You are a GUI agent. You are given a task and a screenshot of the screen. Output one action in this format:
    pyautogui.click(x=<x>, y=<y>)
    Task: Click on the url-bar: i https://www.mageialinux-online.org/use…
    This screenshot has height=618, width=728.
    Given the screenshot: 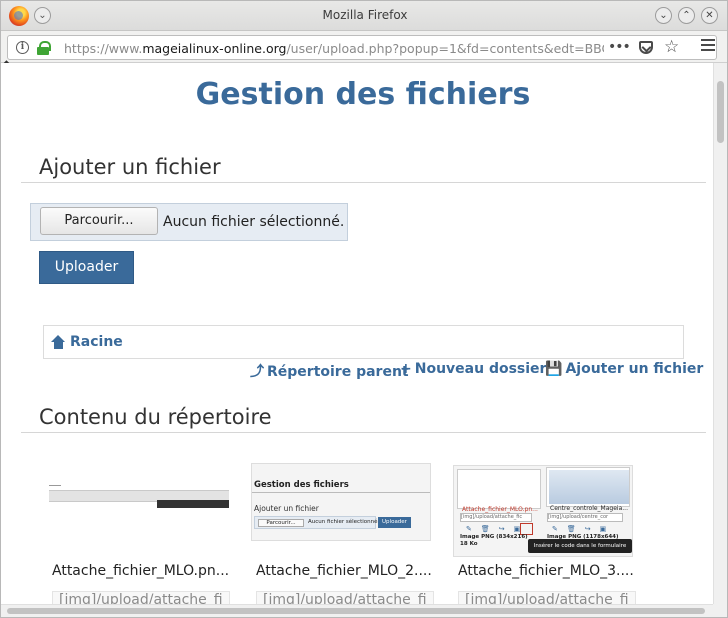 What is the action you would take?
    pyautogui.click(x=362, y=47)
    